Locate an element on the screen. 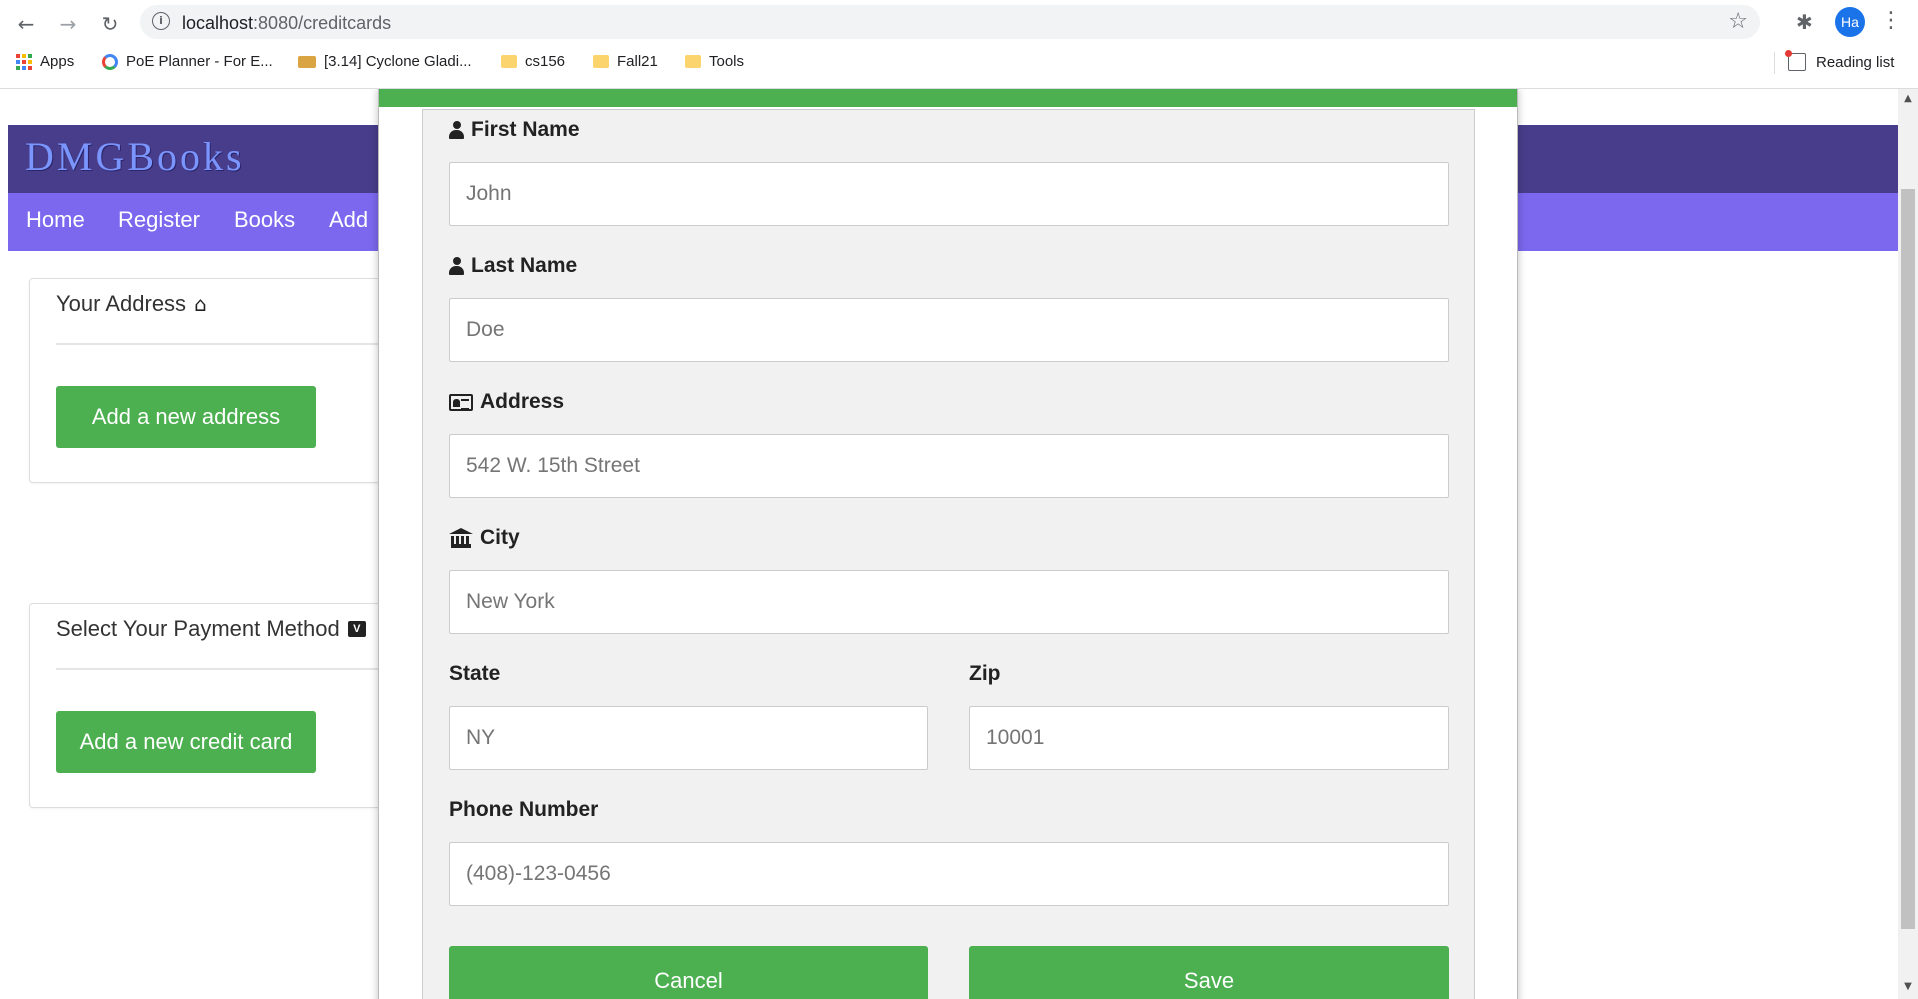  url-path: :8080/creditcards is located at coordinates (322, 23).